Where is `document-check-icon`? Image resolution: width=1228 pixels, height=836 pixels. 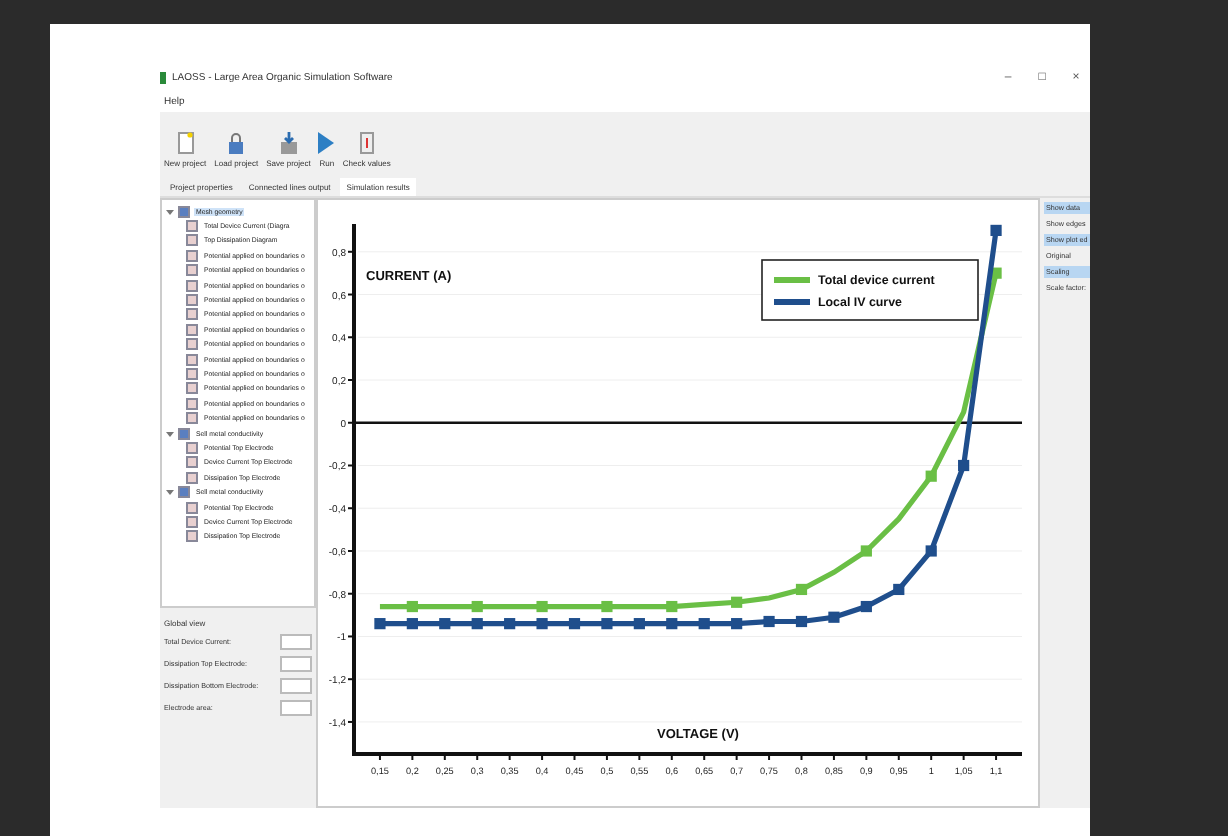
document-check-icon is located at coordinates (366, 143).